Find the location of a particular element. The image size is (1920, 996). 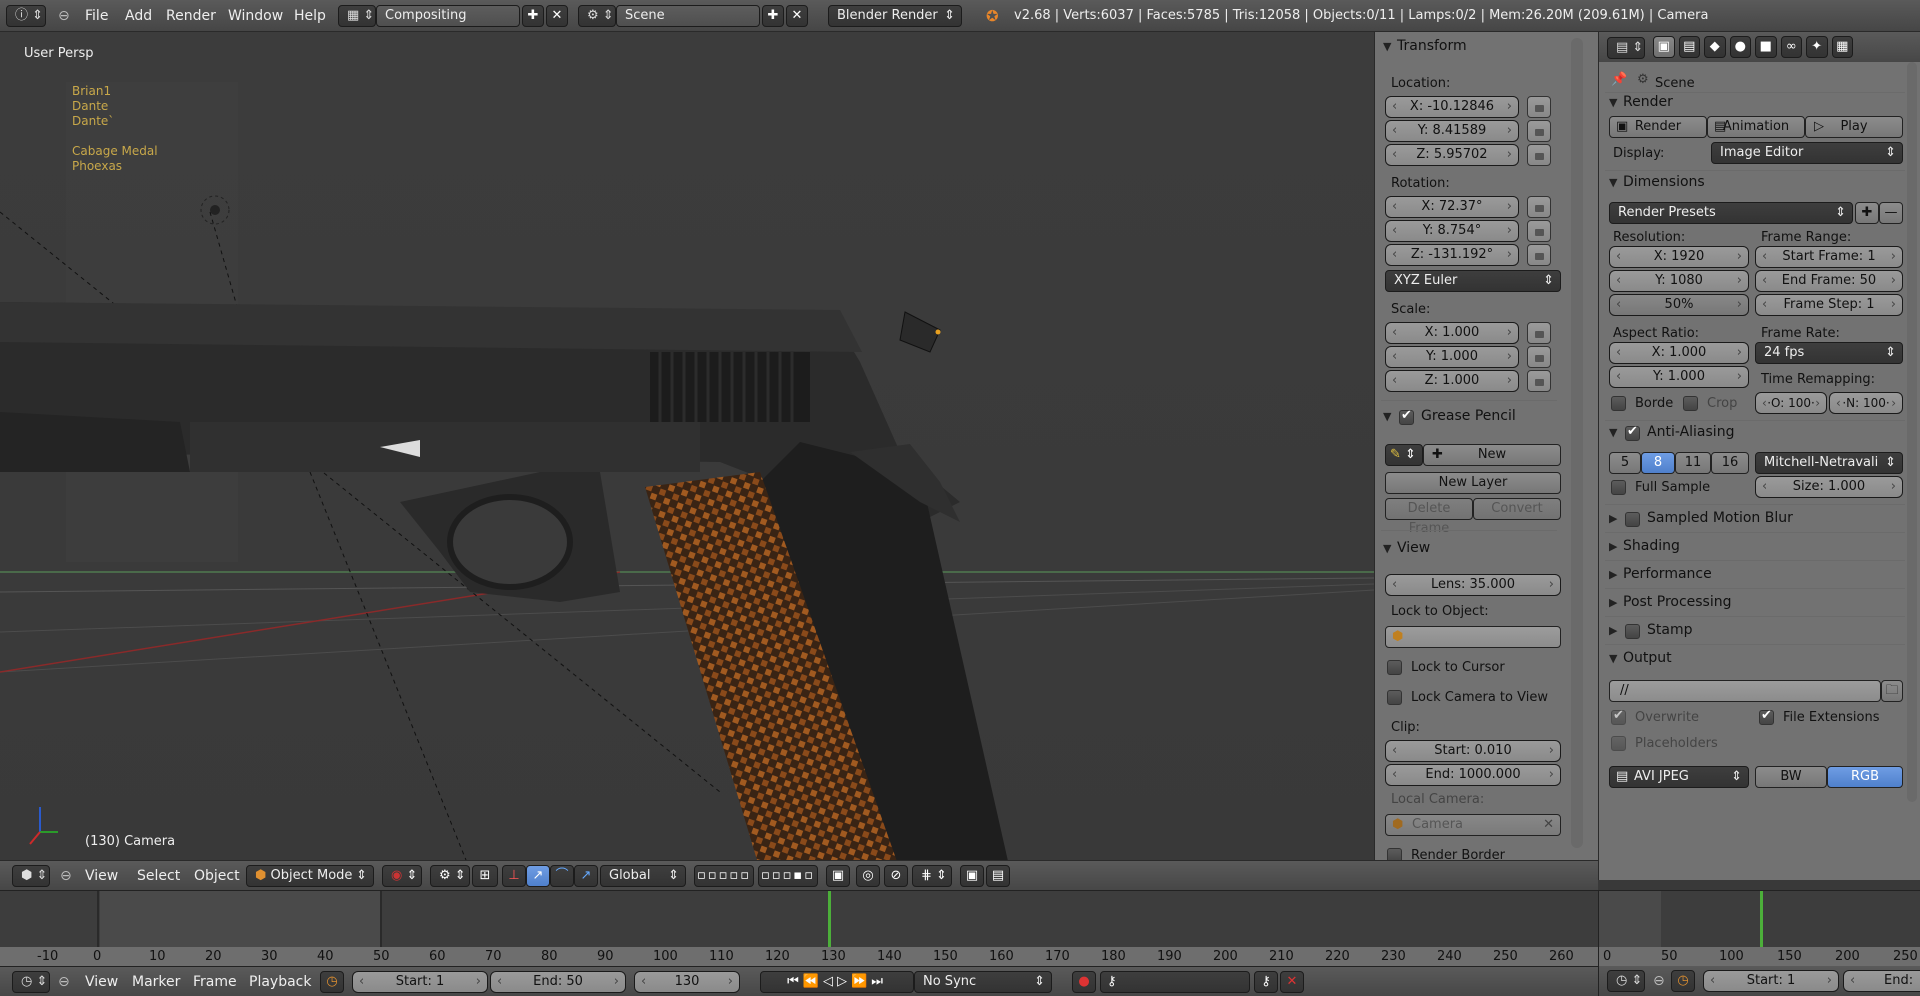

clip-start-field: Start: 0.010 is located at coordinates (1473, 751).